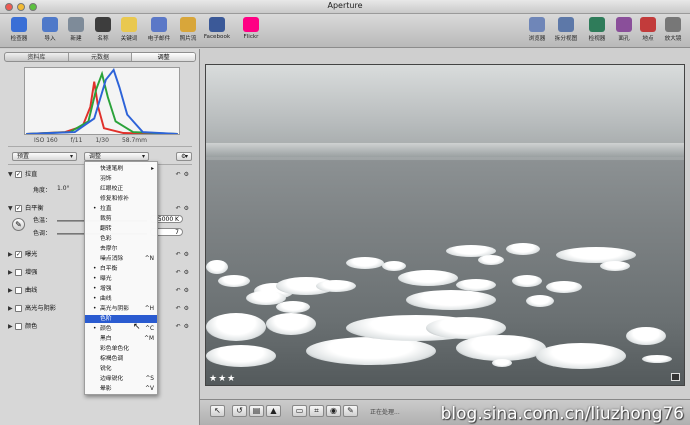  What do you see at coordinates (109, 249) in the screenshot?
I see `menu-item-label: 去摩尔` at bounding box center [109, 249].